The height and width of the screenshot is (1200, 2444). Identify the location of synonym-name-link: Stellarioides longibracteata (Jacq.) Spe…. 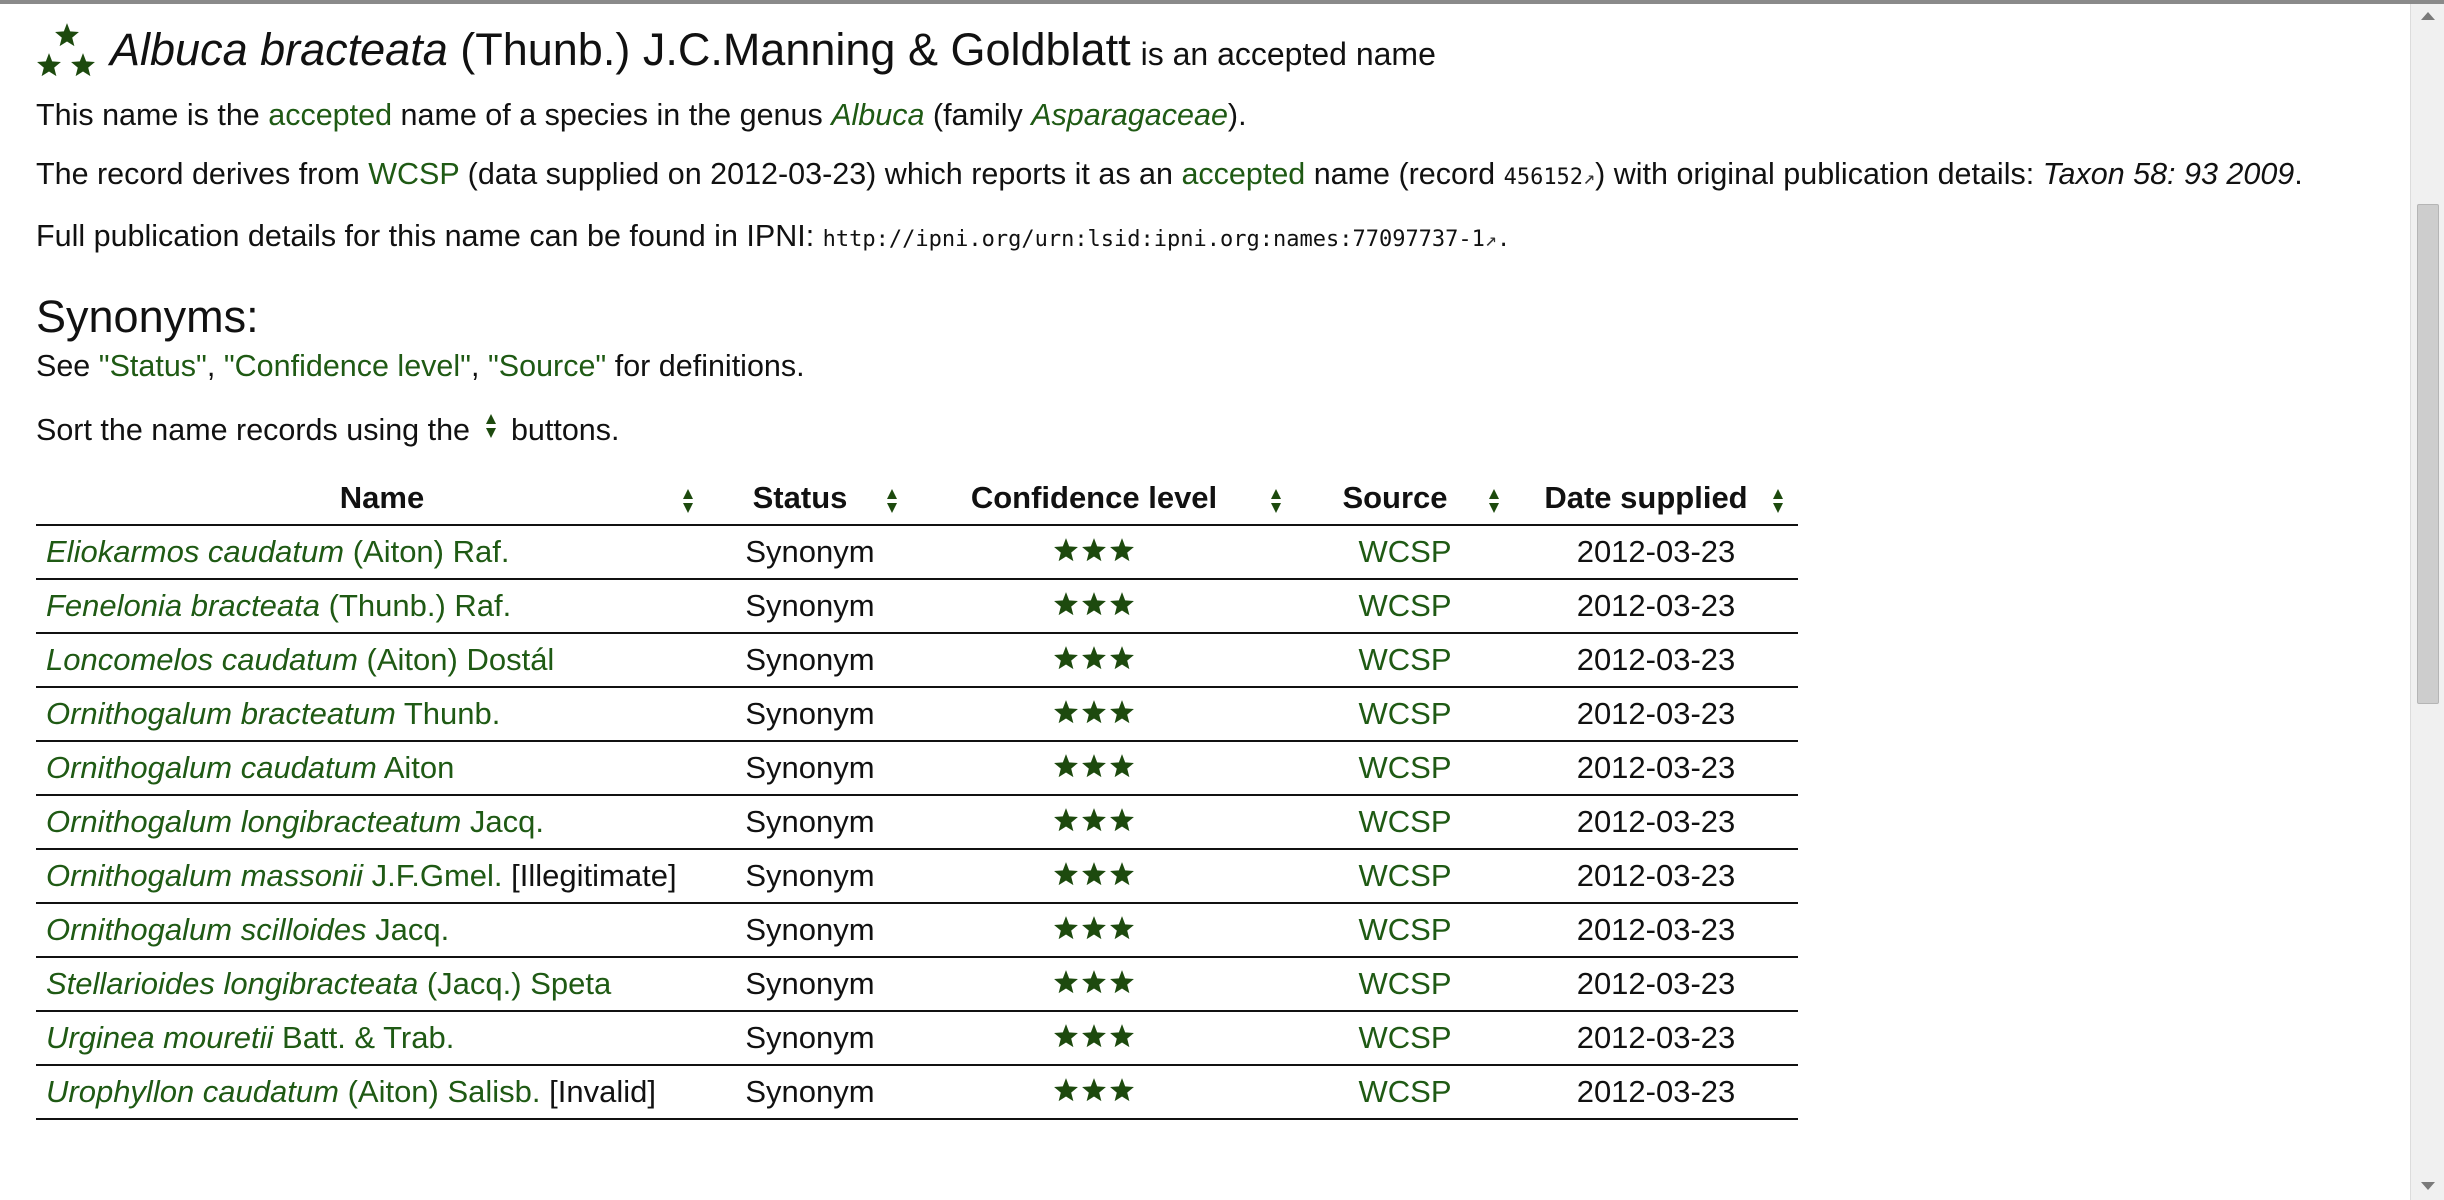
(328, 983).